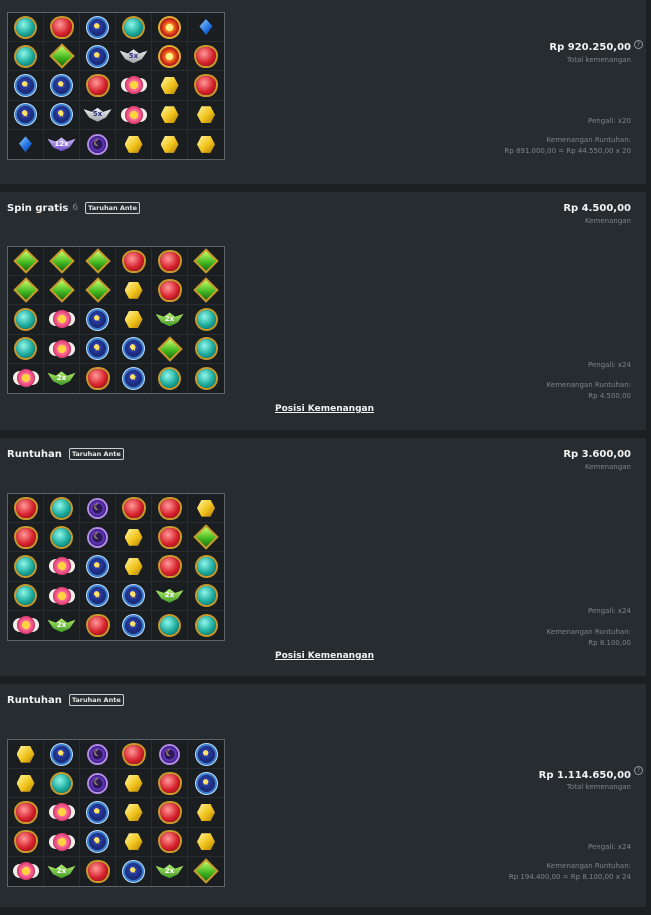  What do you see at coordinates (206, 27) in the screenshot?
I see `blue-diamond-gem-icon` at bounding box center [206, 27].